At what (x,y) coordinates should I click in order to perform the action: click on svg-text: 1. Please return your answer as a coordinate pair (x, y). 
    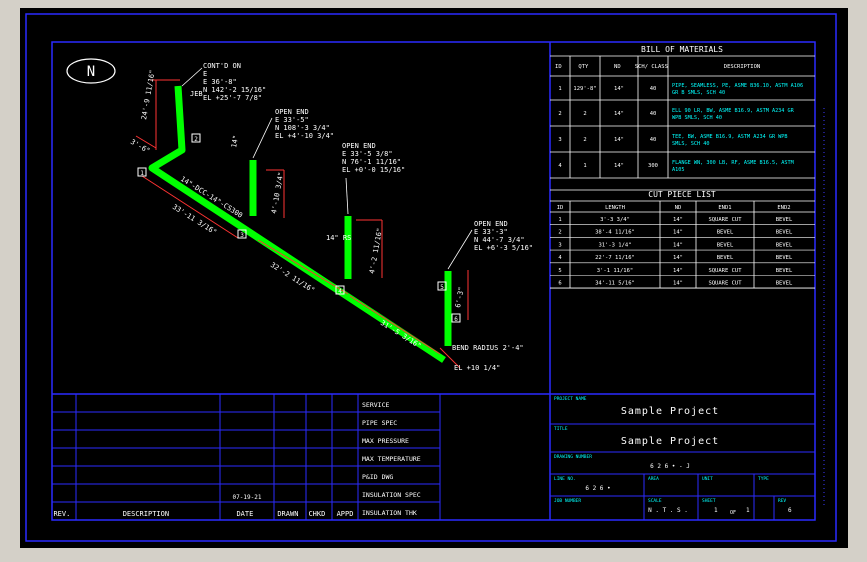
    Looking at the image, I should click on (142, 173).